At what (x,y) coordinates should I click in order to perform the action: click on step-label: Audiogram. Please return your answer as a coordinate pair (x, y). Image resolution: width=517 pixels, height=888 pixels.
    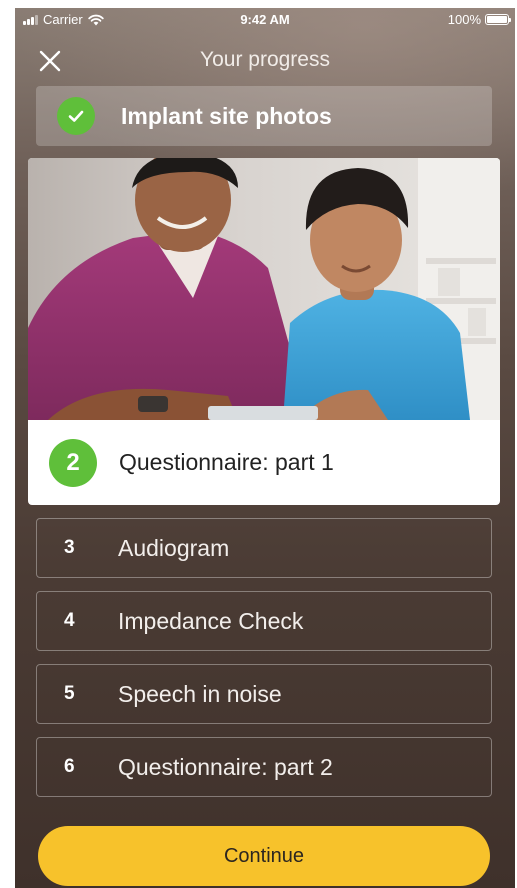
    Looking at the image, I should click on (174, 547).